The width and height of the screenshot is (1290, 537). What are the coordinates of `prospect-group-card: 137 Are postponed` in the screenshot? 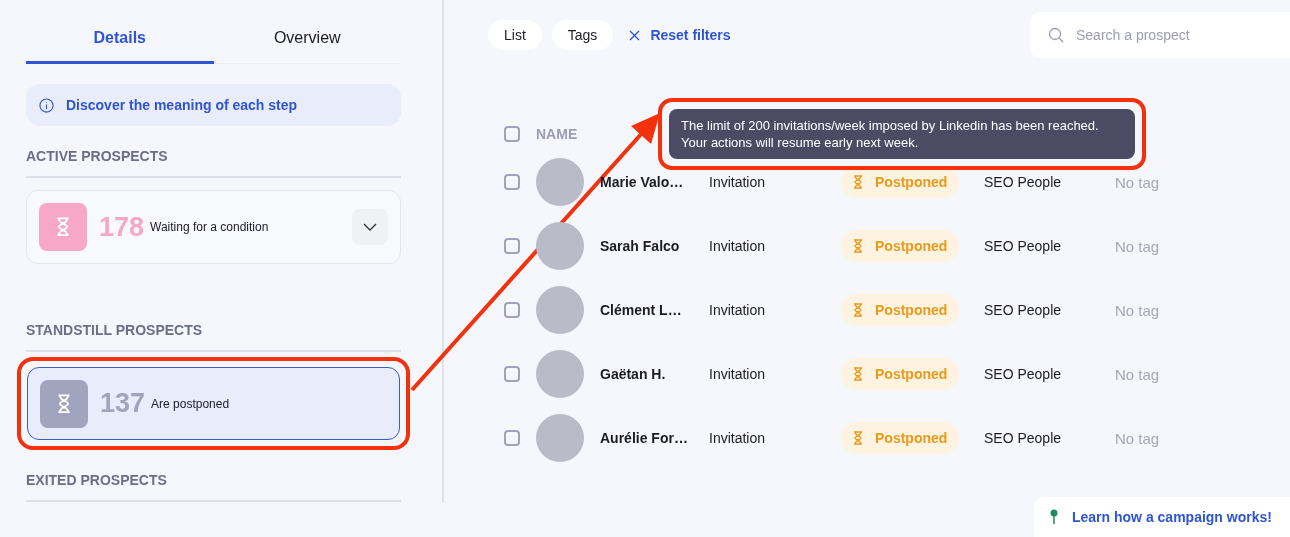 It's located at (213, 403).